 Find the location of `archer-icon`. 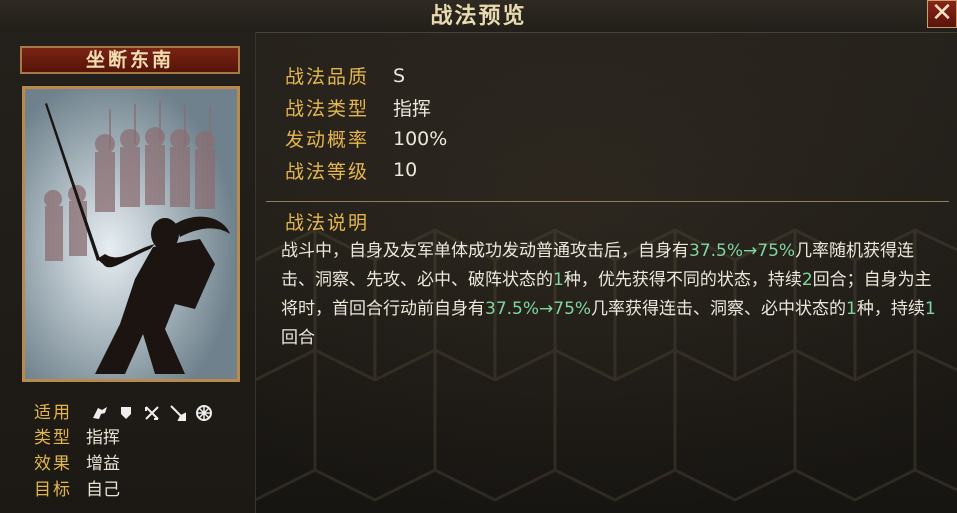

archer-icon is located at coordinates (152, 413).